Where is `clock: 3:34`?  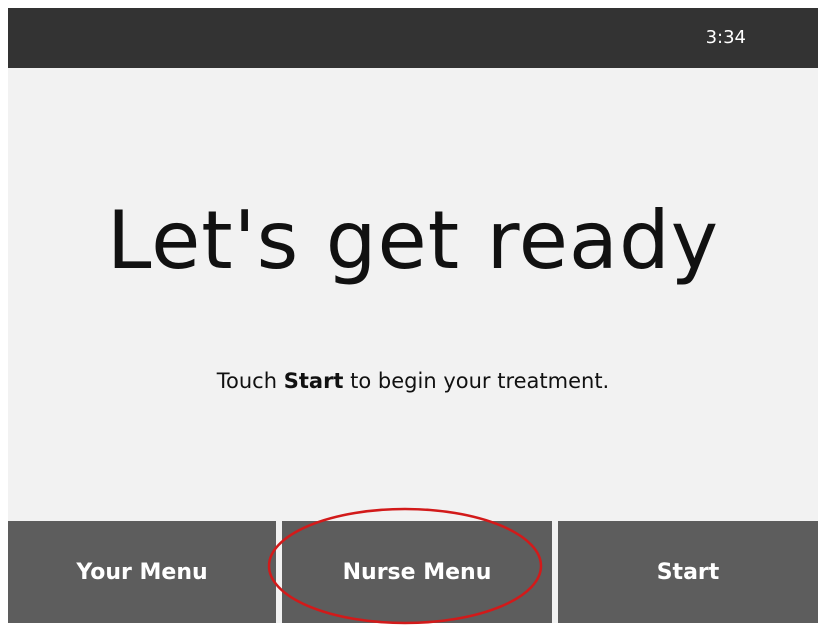
clock: 3:34 is located at coordinates (725, 37).